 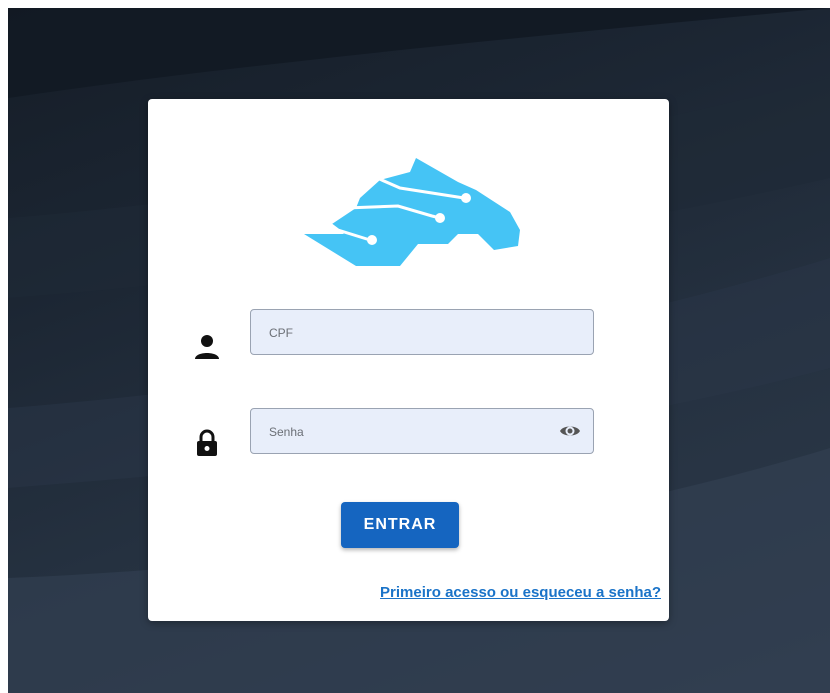 What do you see at coordinates (412, 212) in the screenshot?
I see `horse-circuit-logo` at bounding box center [412, 212].